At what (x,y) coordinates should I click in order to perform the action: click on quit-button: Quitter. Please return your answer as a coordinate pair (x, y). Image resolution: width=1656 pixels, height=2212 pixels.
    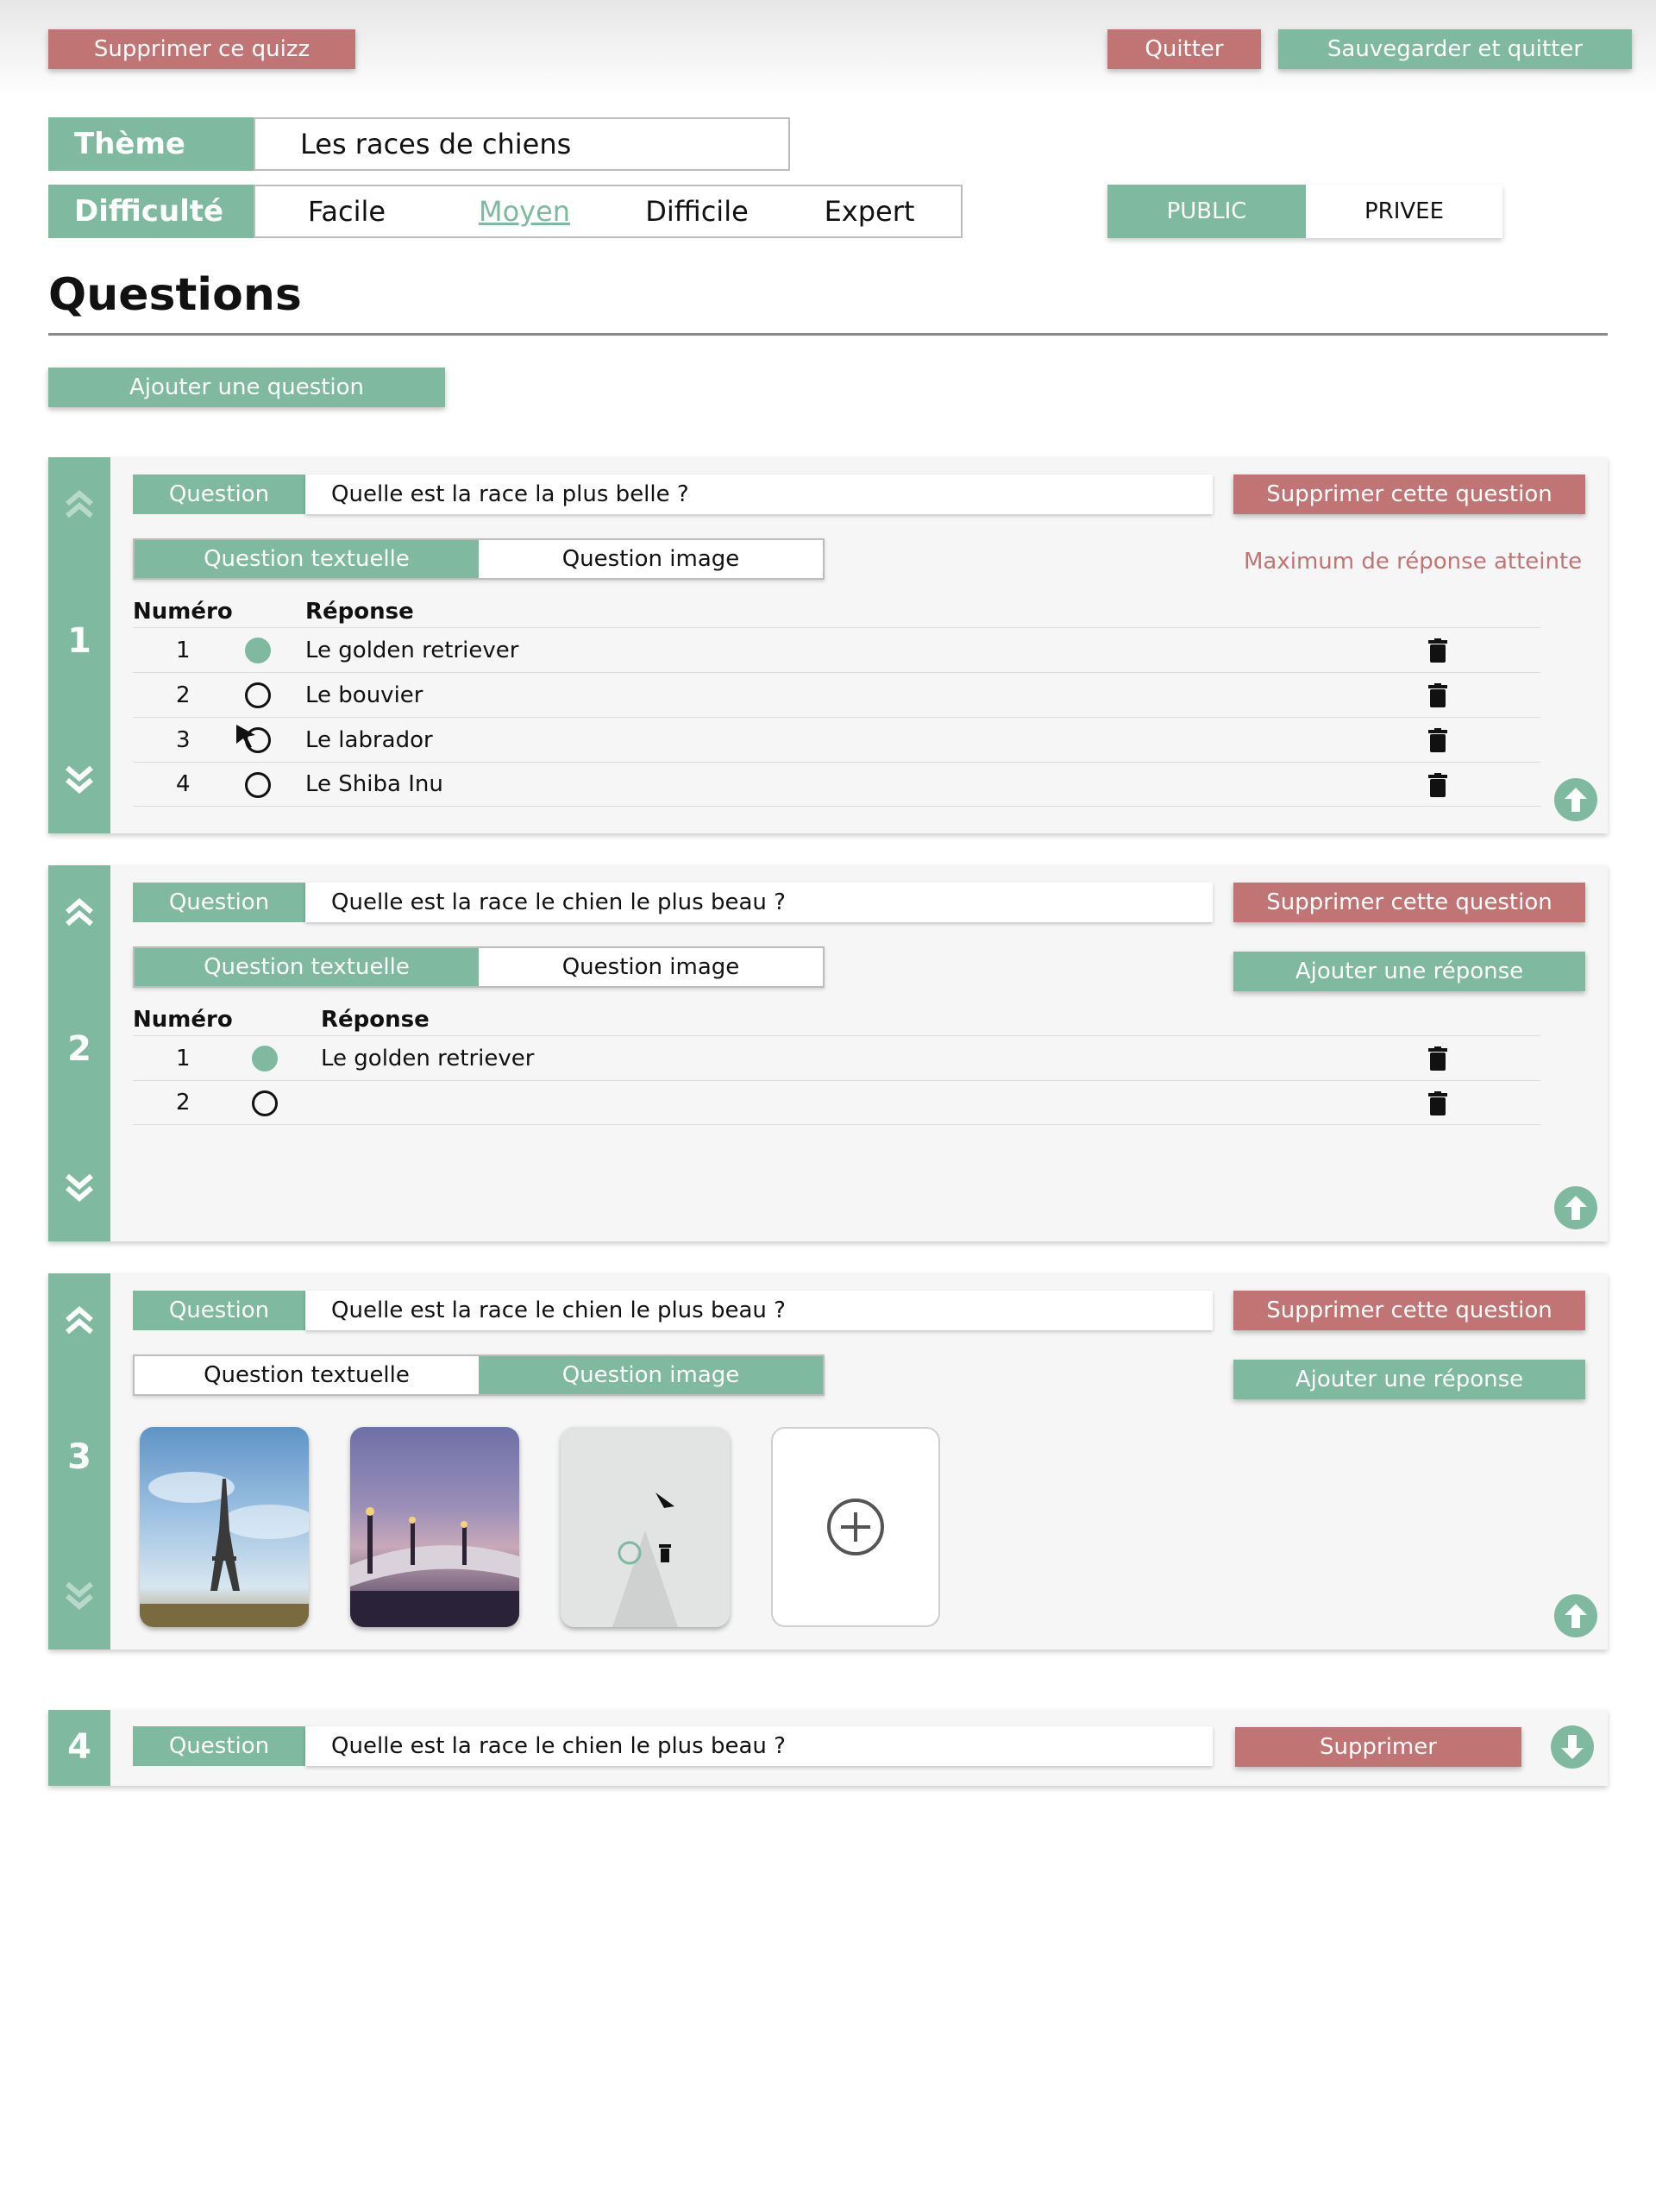
    Looking at the image, I should click on (1184, 49).